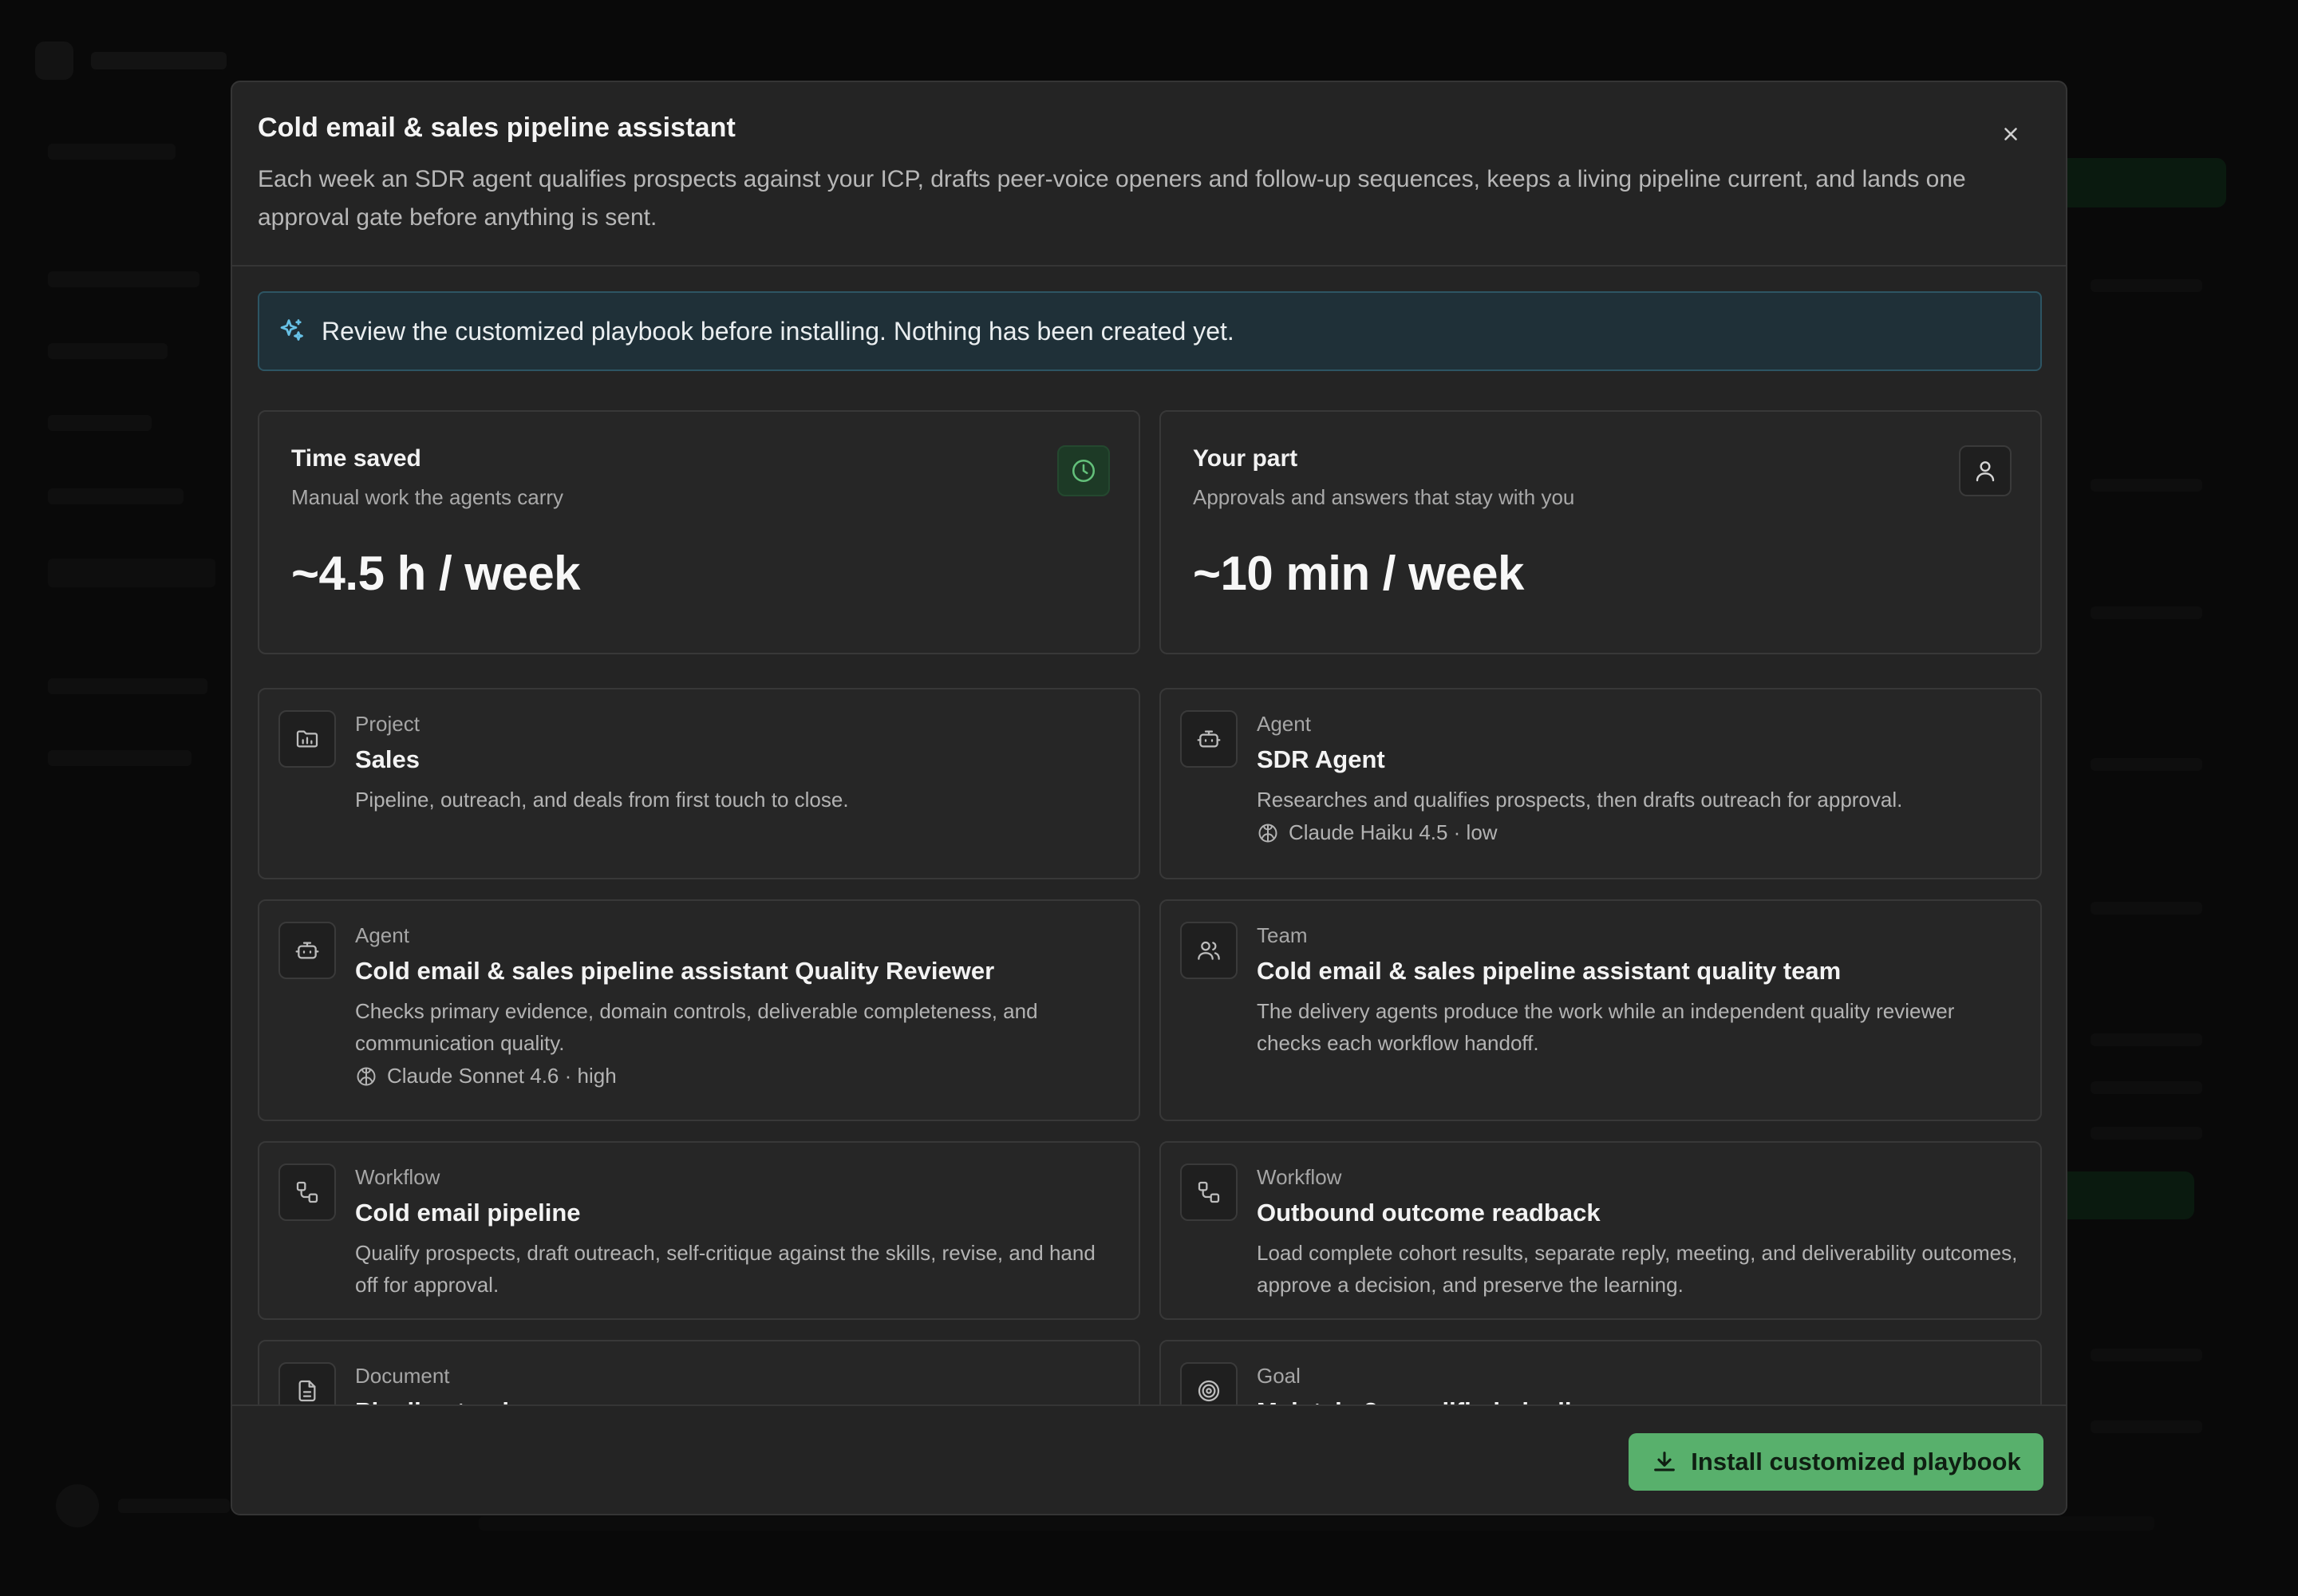 Image resolution: width=2298 pixels, height=1596 pixels. Describe the element at coordinates (1665, 1462) in the screenshot. I see `download-icon` at that location.